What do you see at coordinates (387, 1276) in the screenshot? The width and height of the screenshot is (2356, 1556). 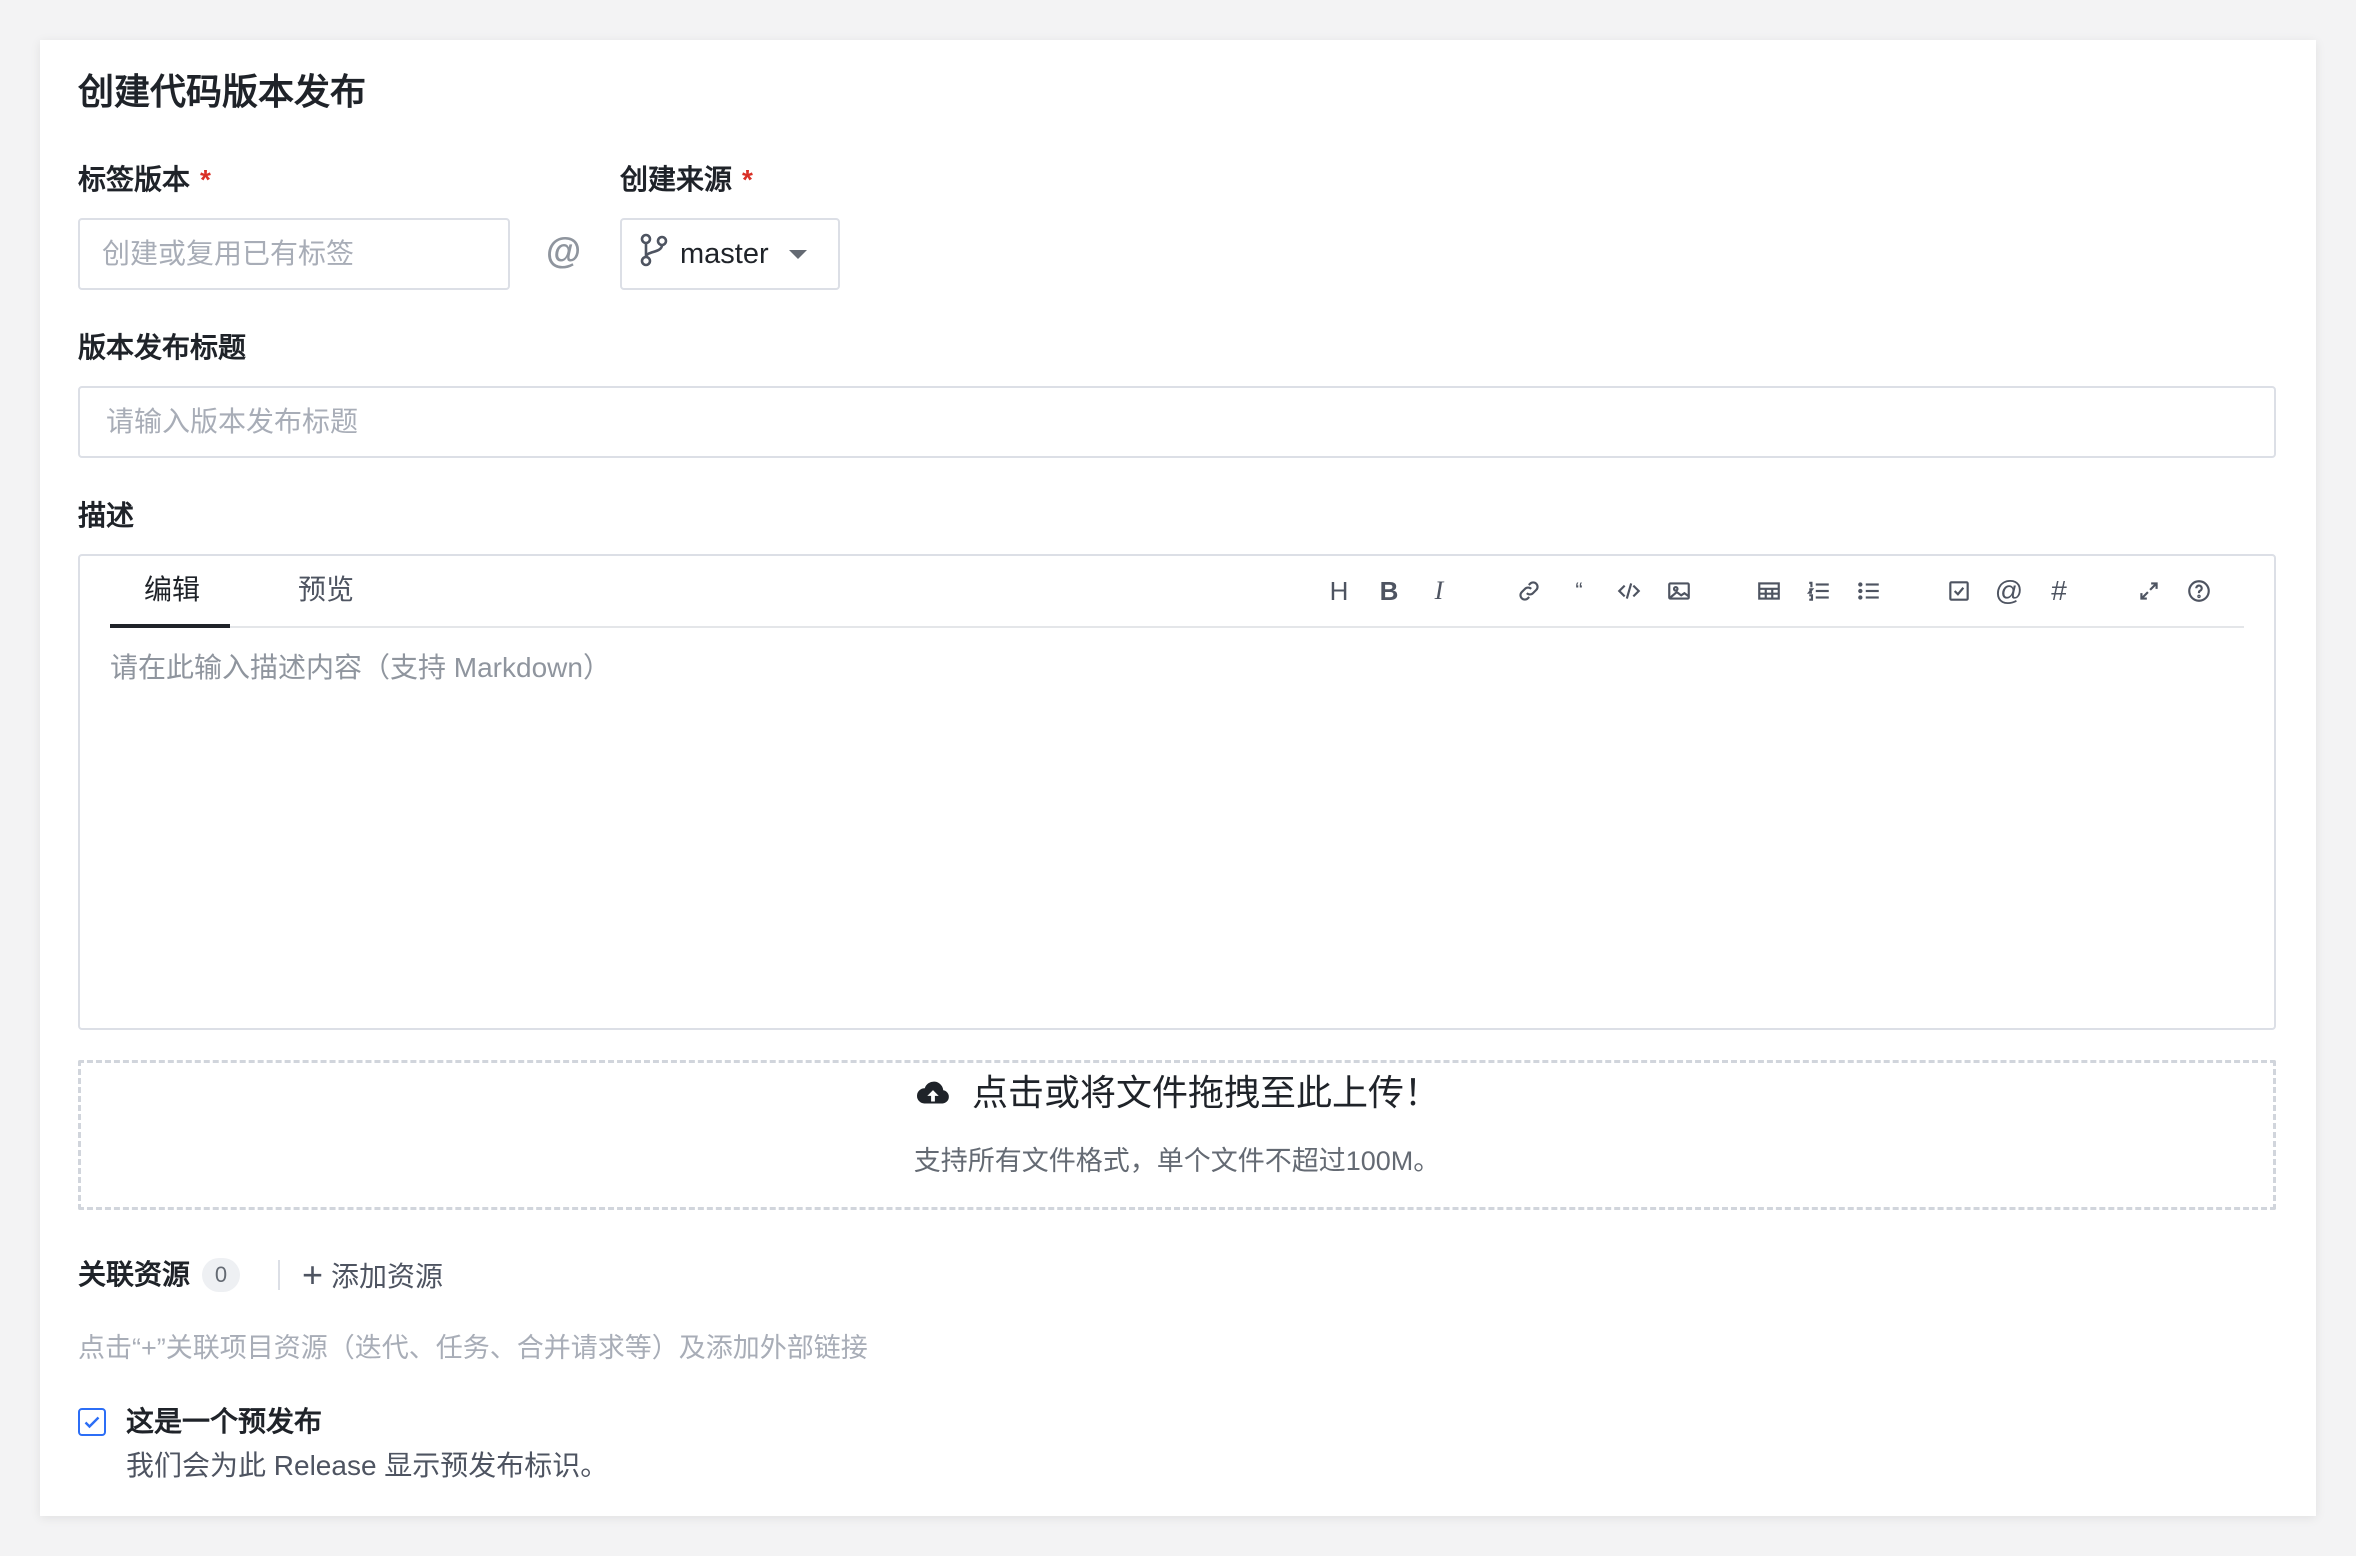 I see `add-resource-label: 添加资源` at bounding box center [387, 1276].